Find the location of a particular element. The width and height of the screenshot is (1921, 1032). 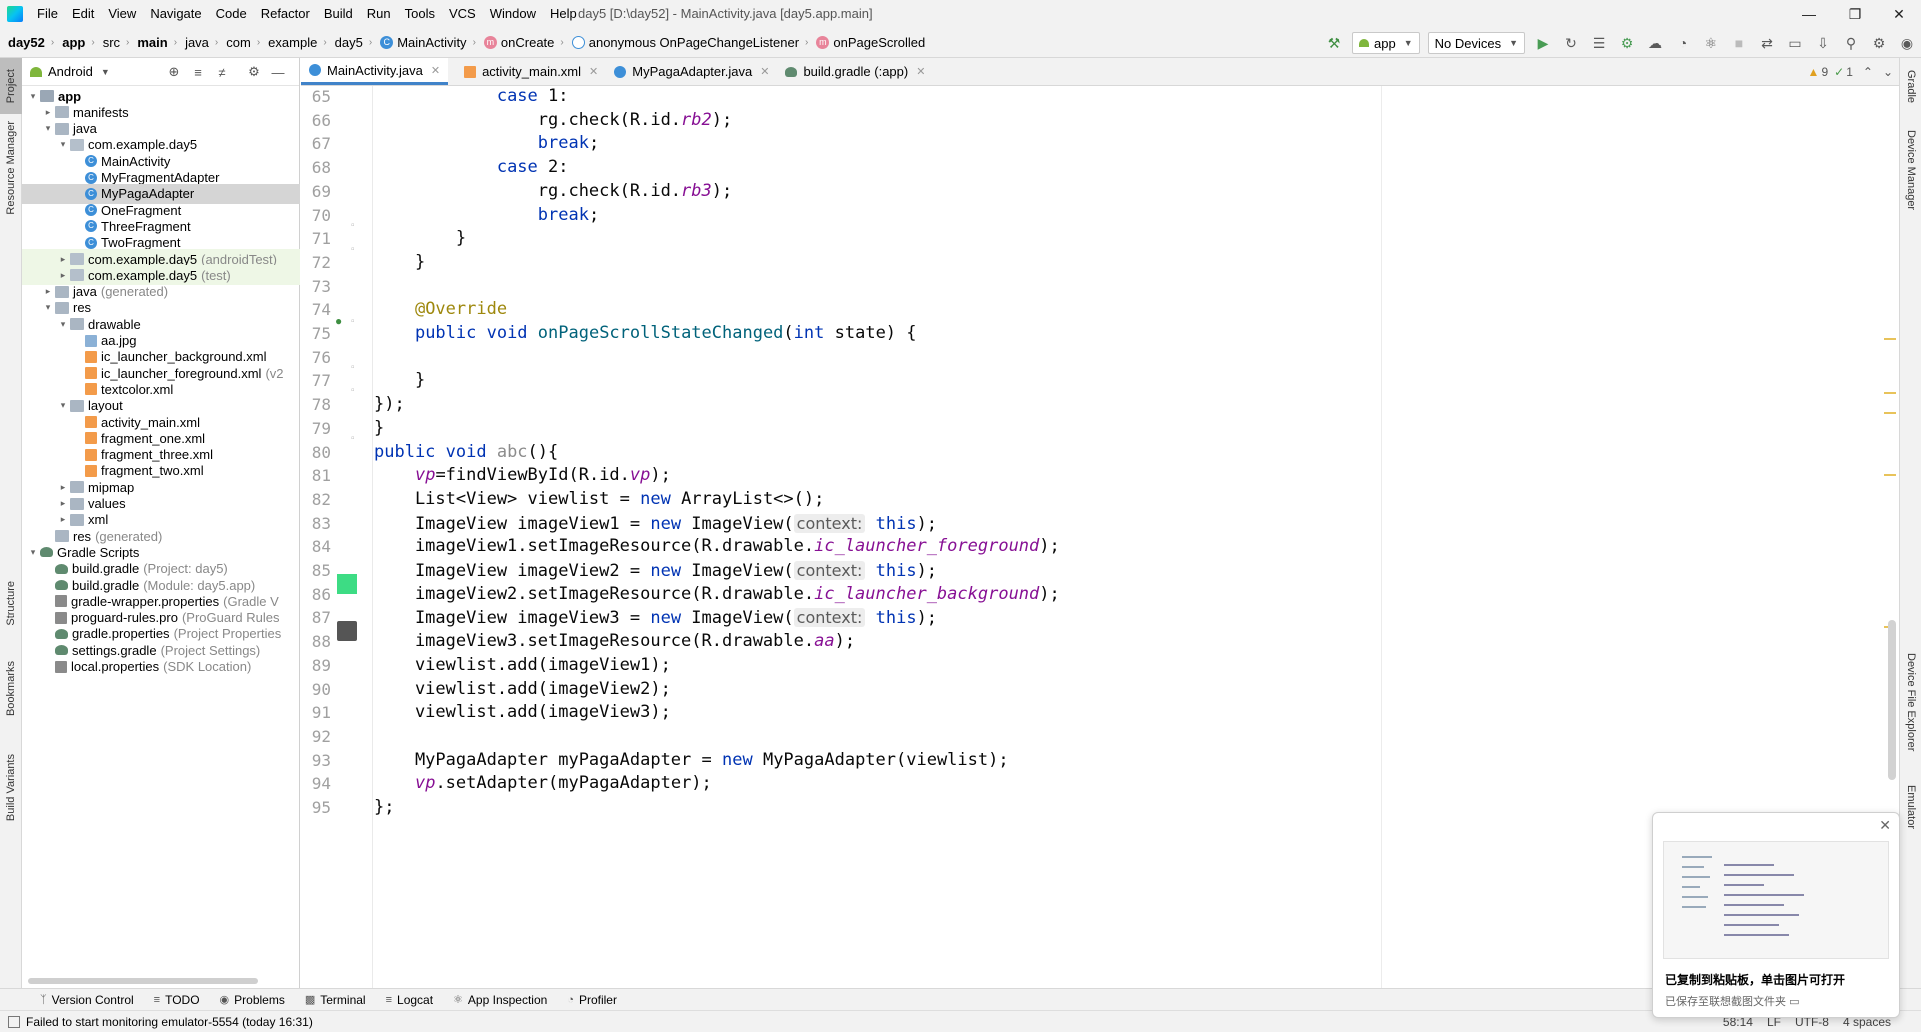

tool-tab-structure: Structure is located at coordinates (11, 603).